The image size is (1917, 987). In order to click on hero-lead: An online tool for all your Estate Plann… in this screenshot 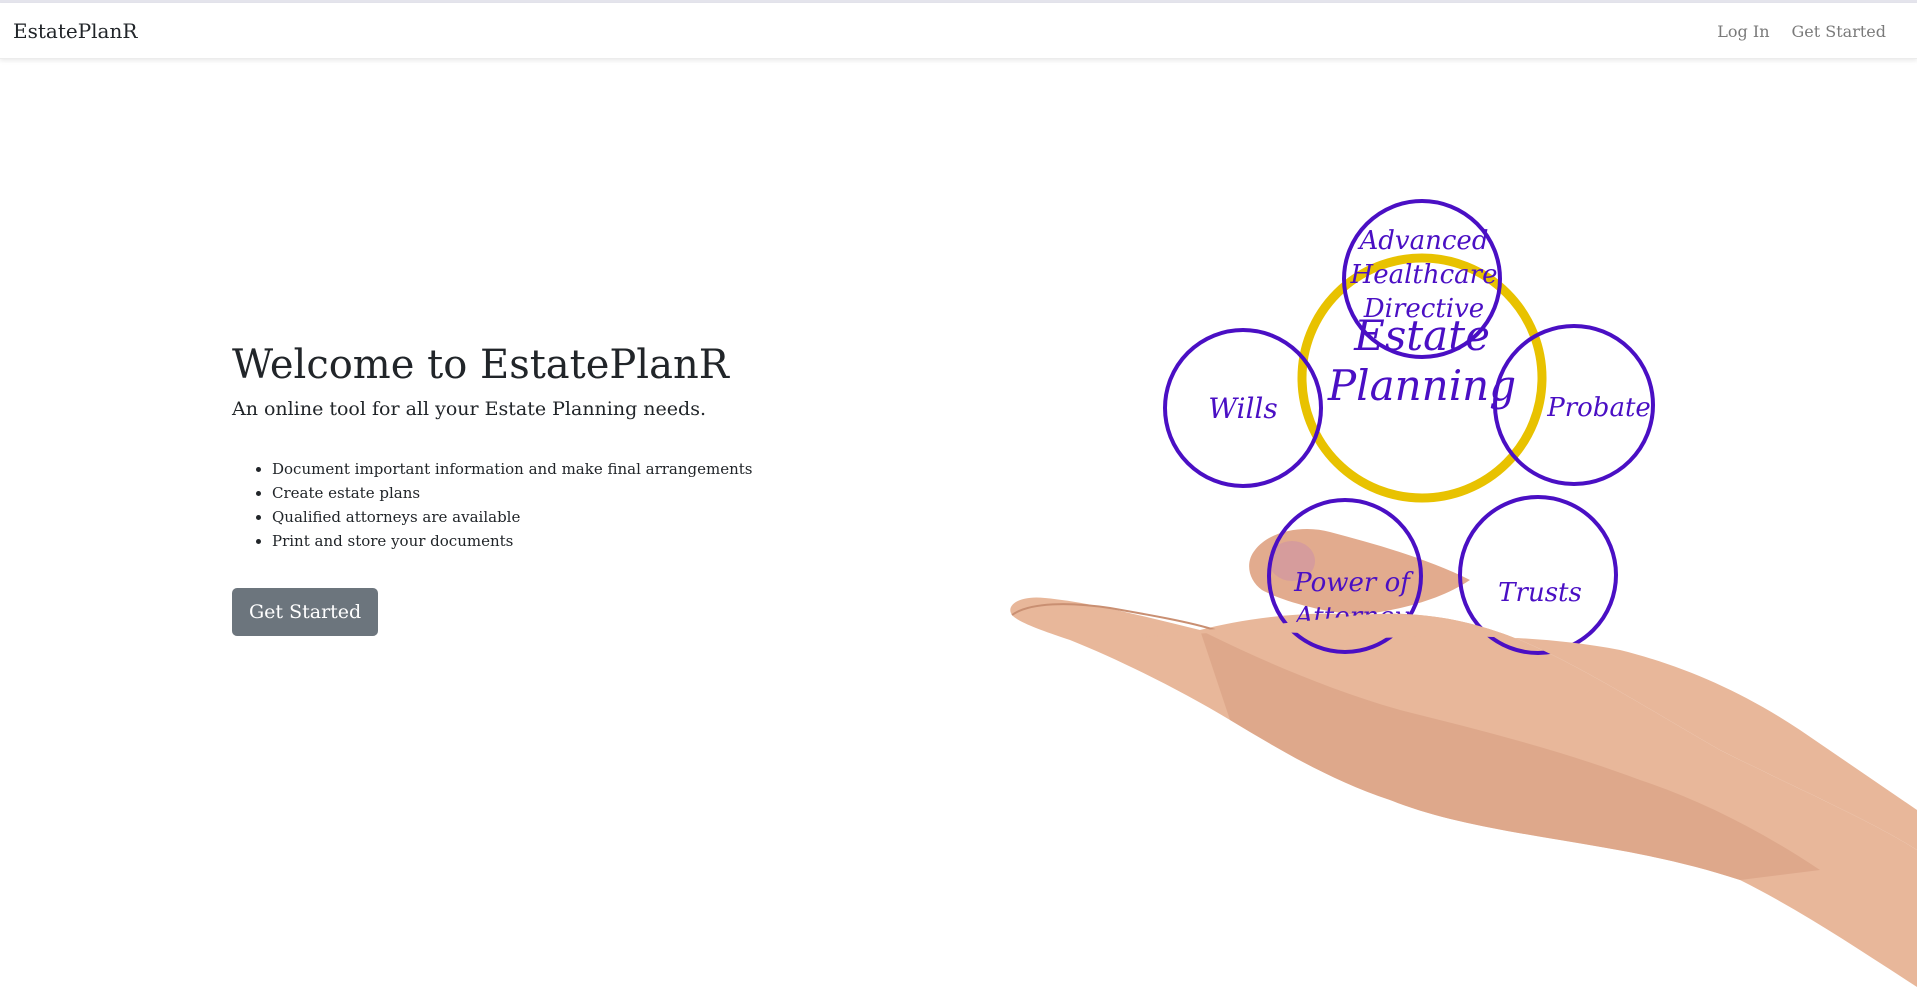, I will do `click(469, 409)`.